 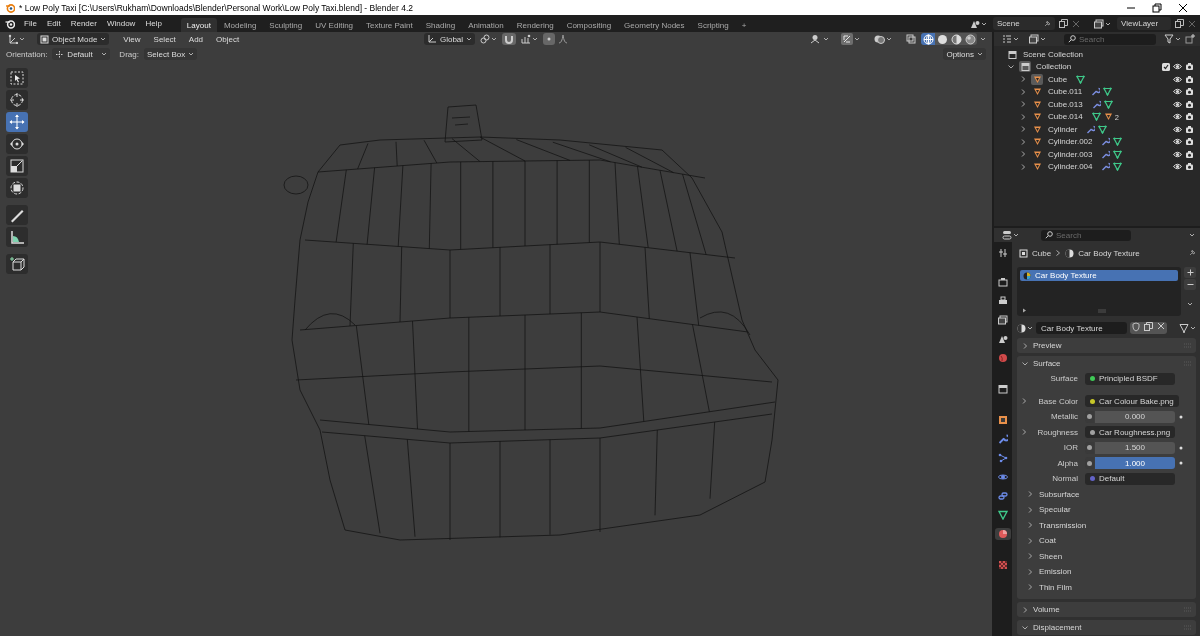 I want to click on workspace-tab: Layout, so click(x=198, y=25).